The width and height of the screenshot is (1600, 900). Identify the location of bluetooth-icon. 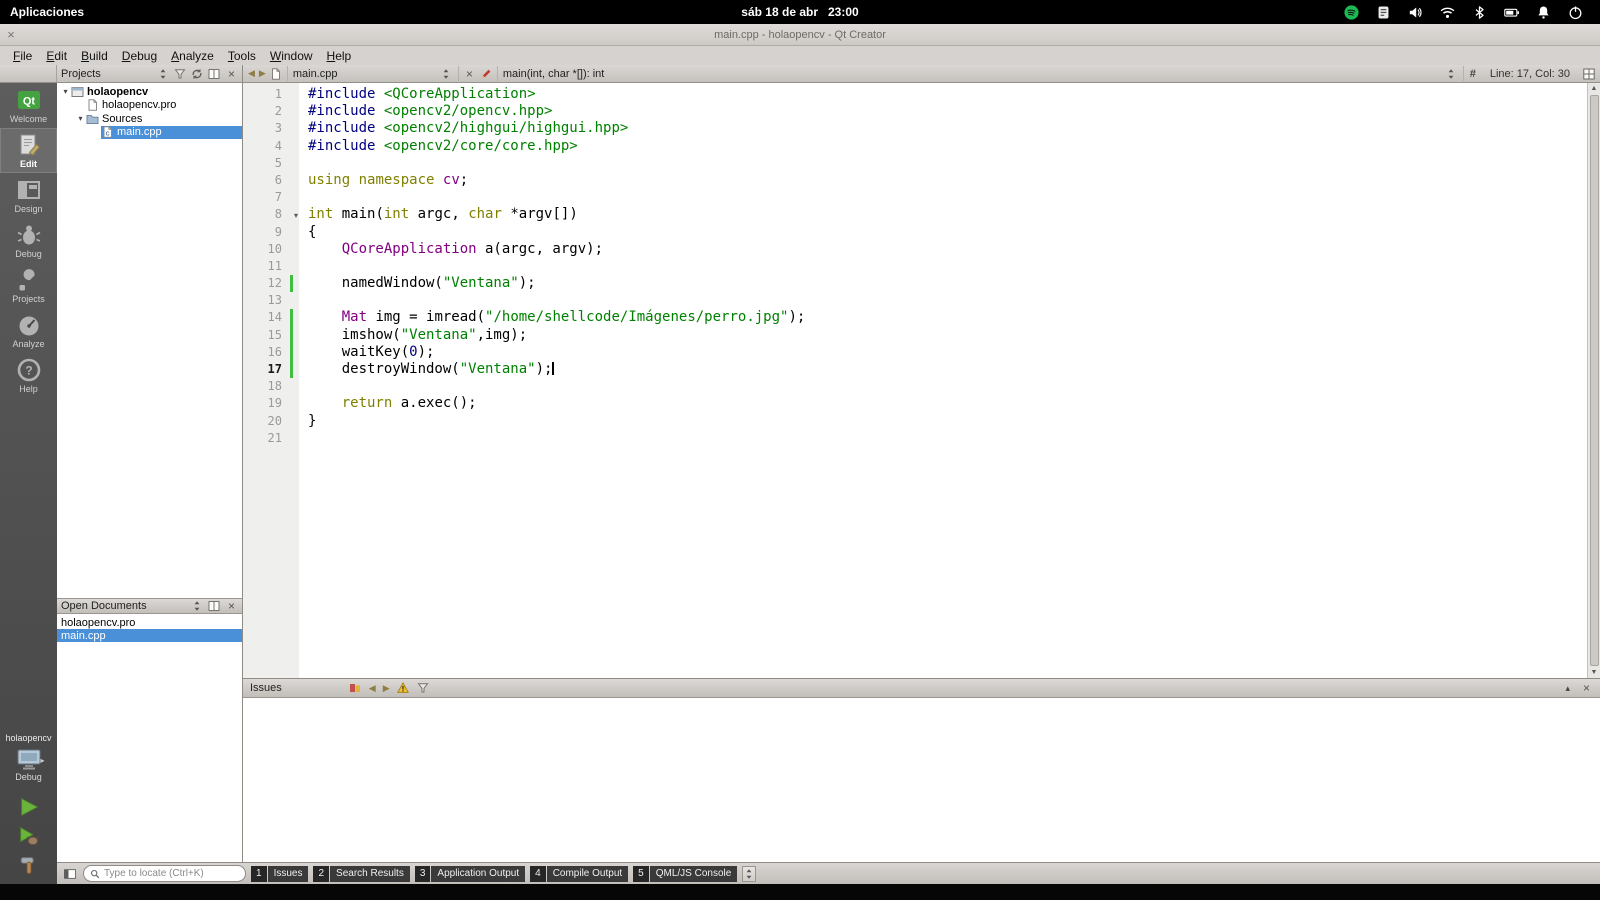
(1479, 12).